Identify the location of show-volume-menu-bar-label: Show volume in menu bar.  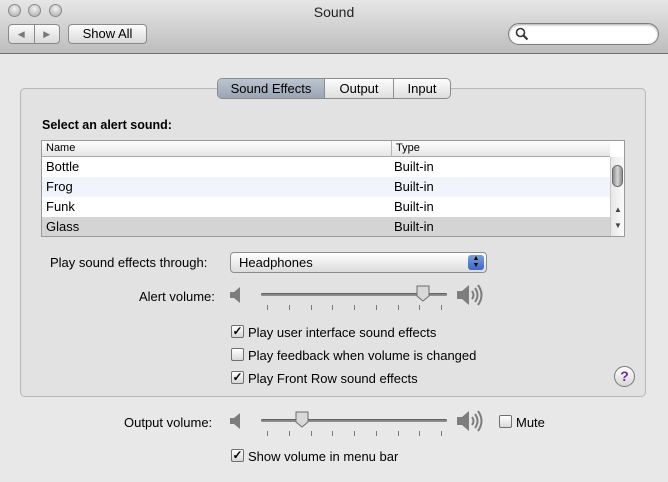
(323, 456).